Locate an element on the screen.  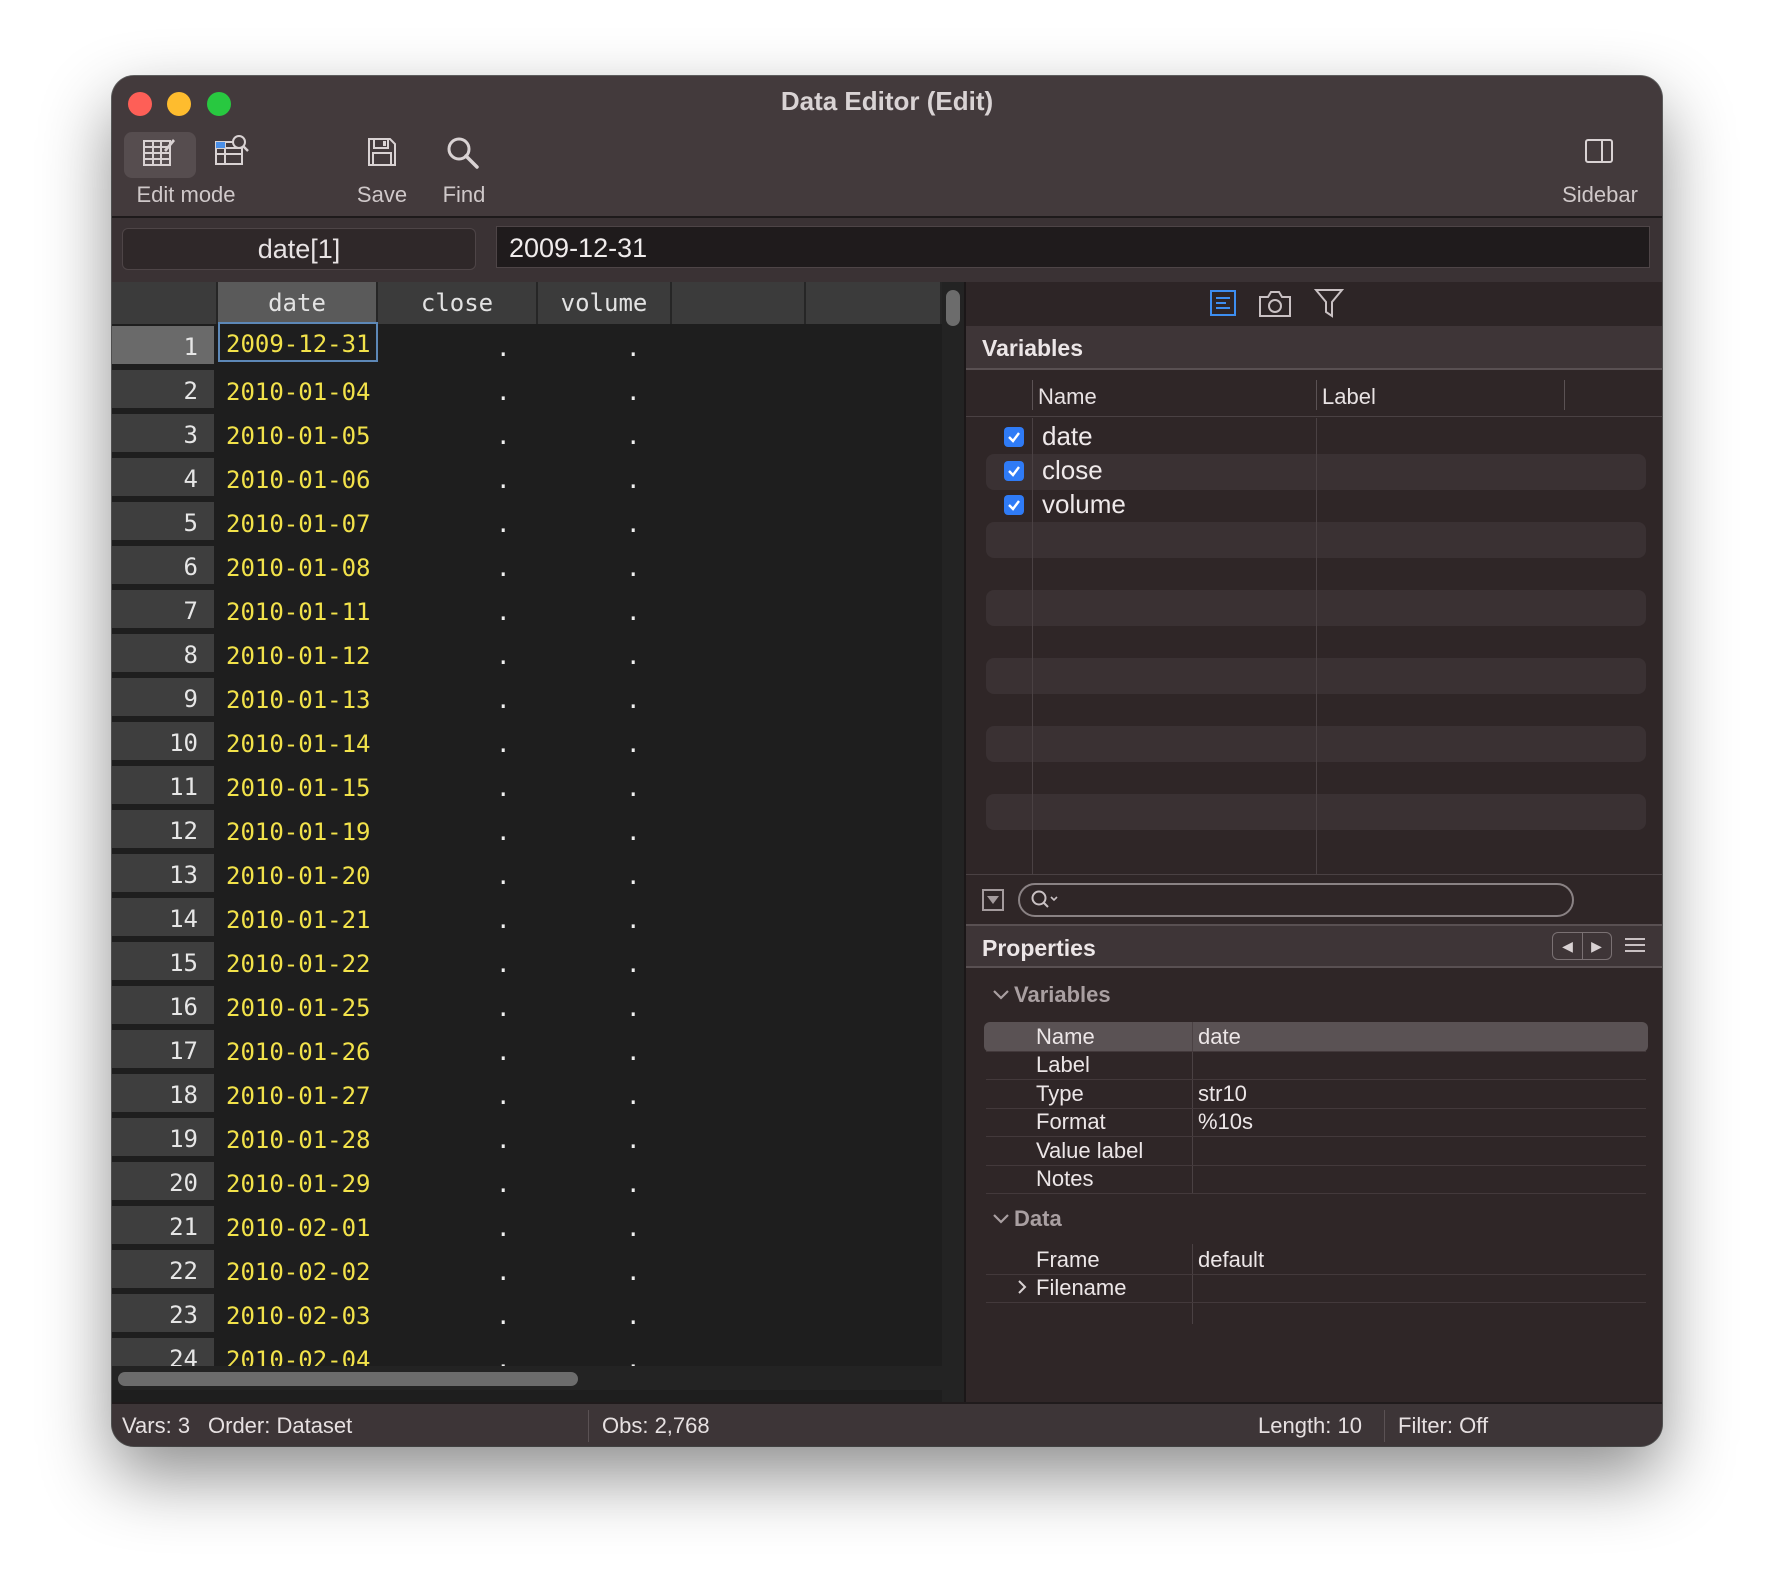
cell-date: 2010-02-01 is located at coordinates (298, 1226).